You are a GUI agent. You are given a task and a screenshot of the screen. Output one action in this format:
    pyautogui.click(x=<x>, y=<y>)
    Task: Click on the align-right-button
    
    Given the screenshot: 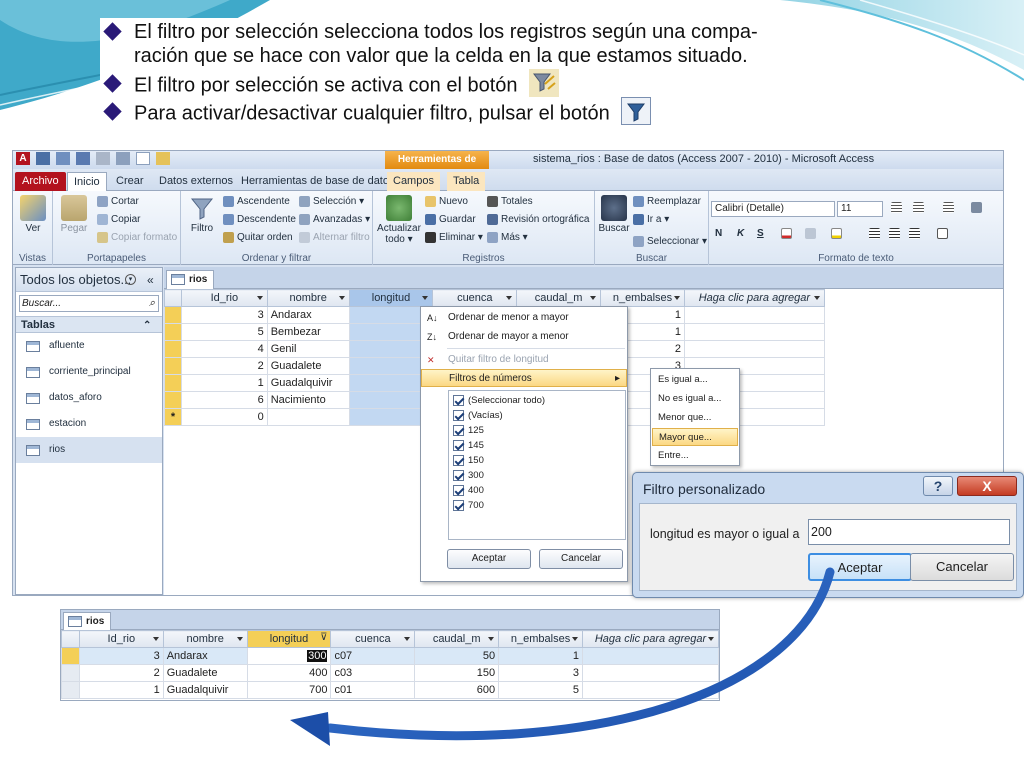 What is the action you would take?
    pyautogui.click(x=916, y=234)
    